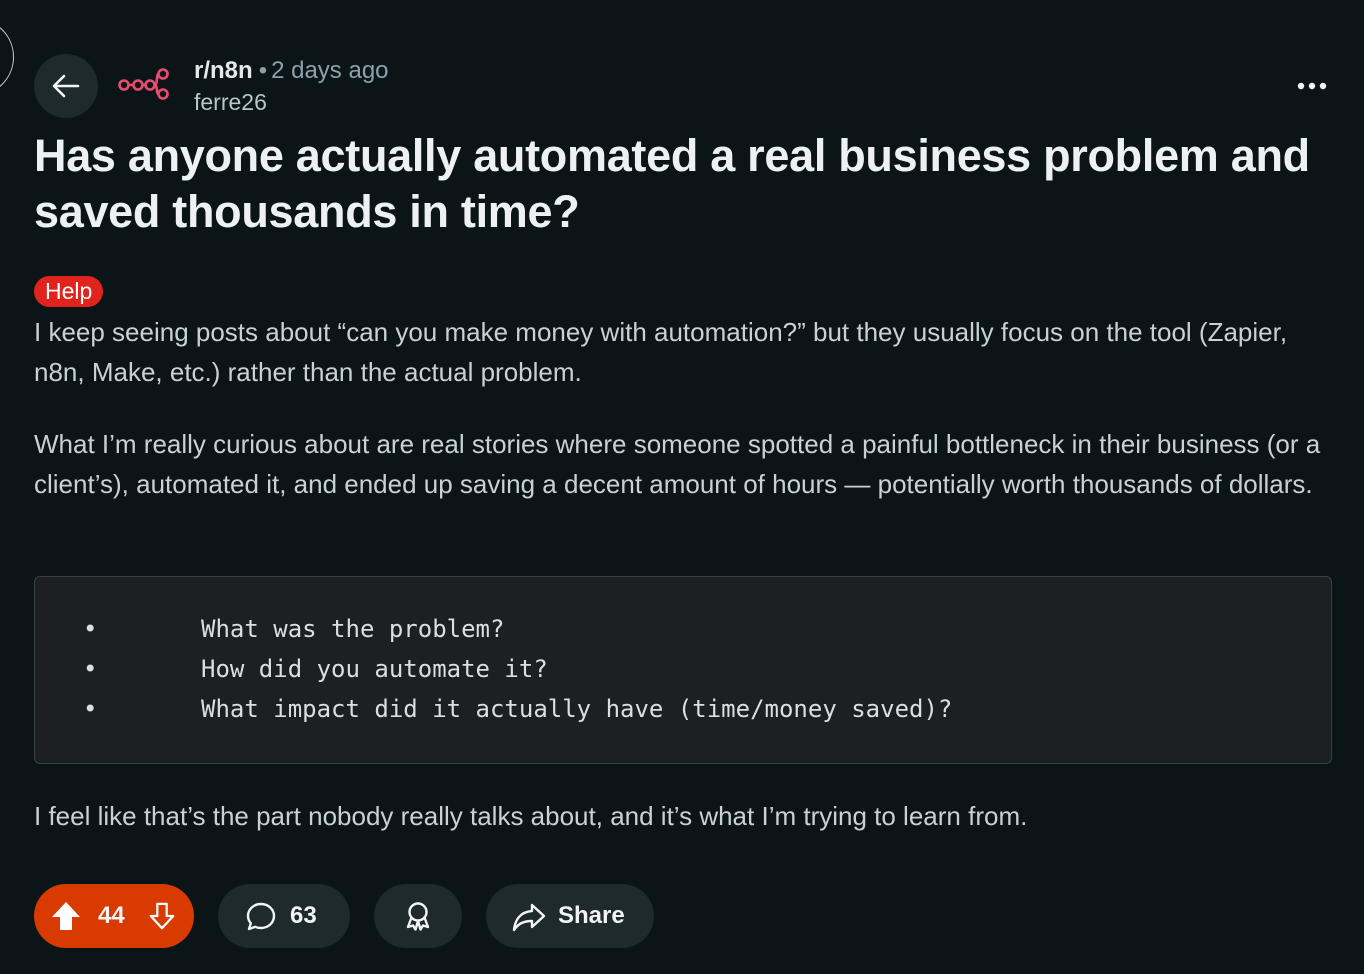  What do you see at coordinates (291, 102) in the screenshot?
I see `author-name: ferre26` at bounding box center [291, 102].